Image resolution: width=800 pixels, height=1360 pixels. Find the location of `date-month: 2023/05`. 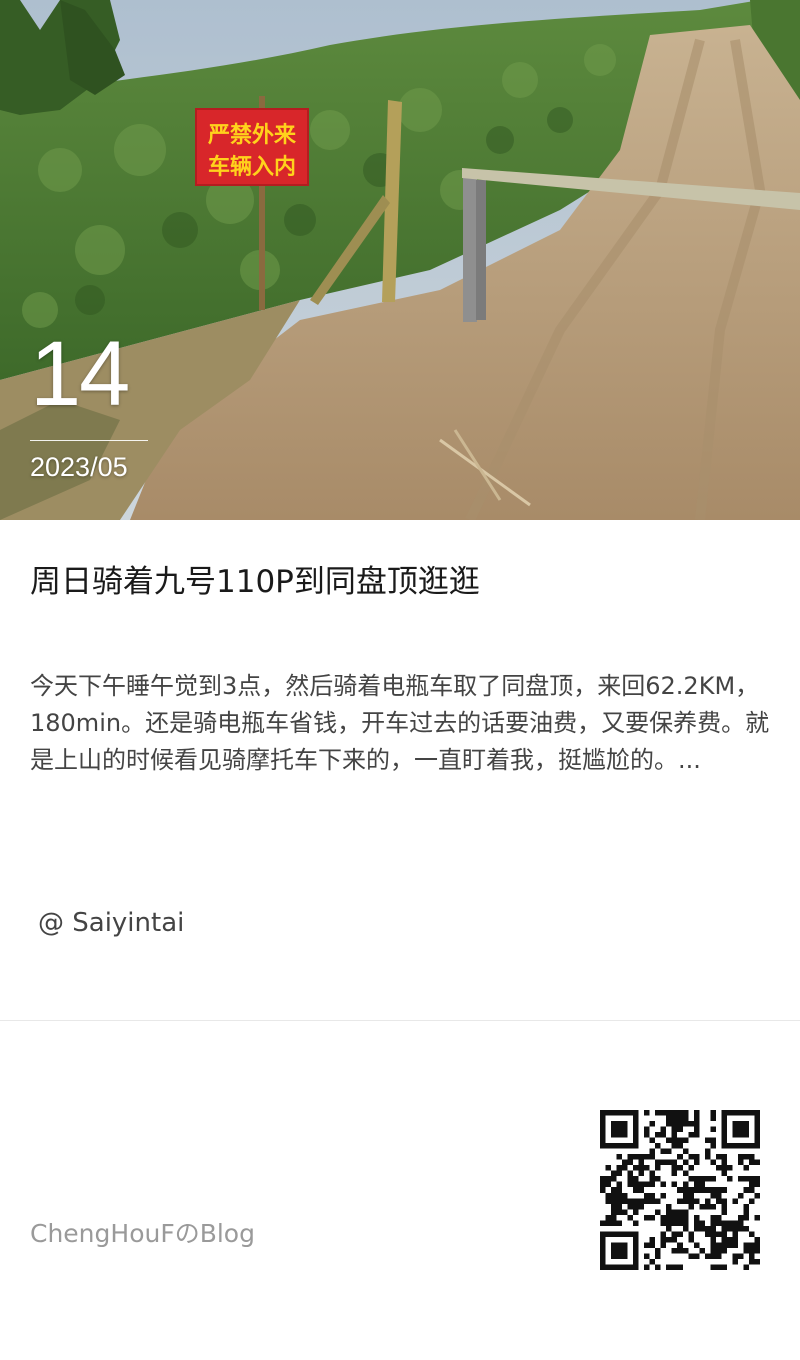

date-month: 2023/05 is located at coordinates (79, 467).